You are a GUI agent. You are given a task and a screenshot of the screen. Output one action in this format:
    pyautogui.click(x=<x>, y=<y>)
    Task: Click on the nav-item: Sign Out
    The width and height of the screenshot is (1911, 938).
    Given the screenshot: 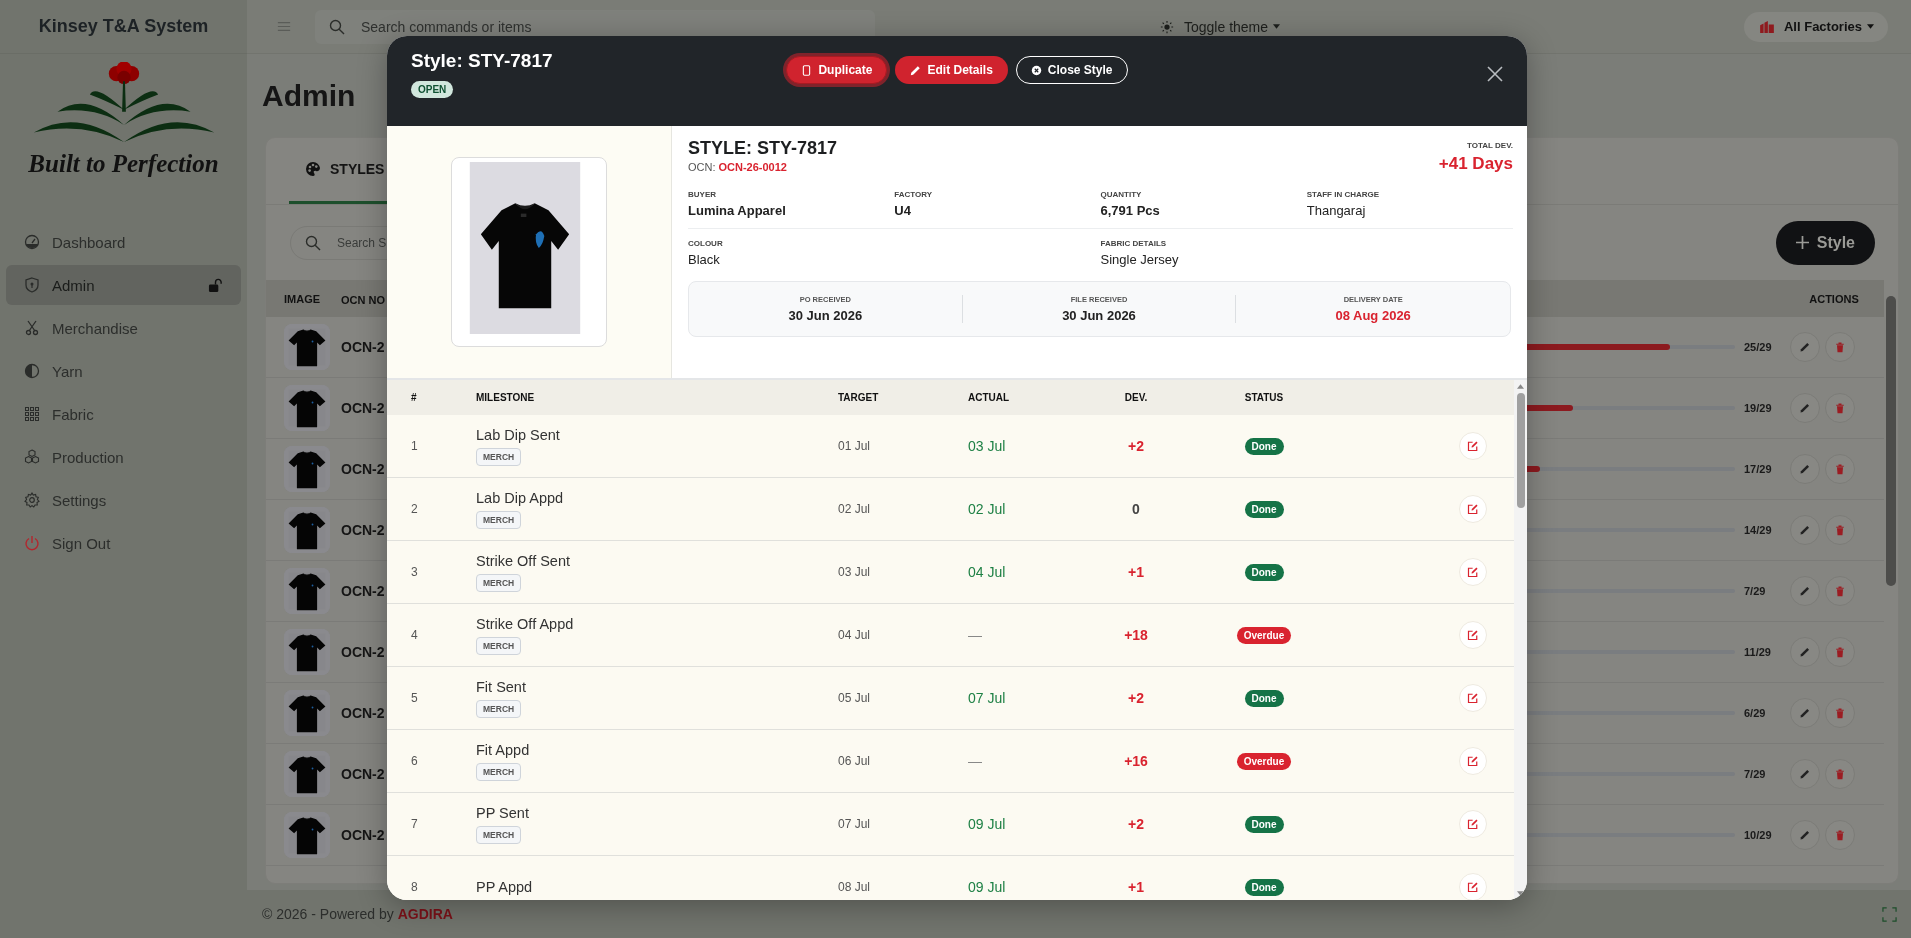 What is the action you would take?
    pyautogui.click(x=123, y=543)
    